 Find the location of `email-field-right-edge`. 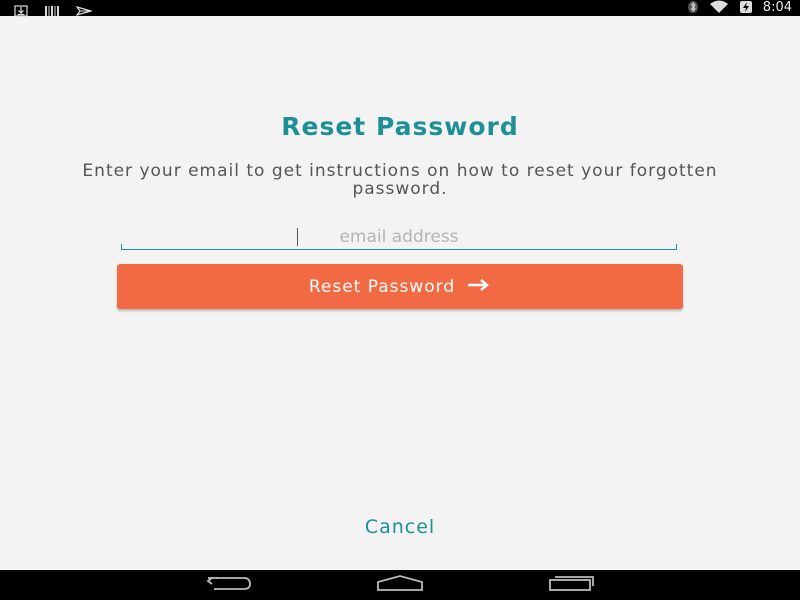

email-field-right-edge is located at coordinates (676, 247).